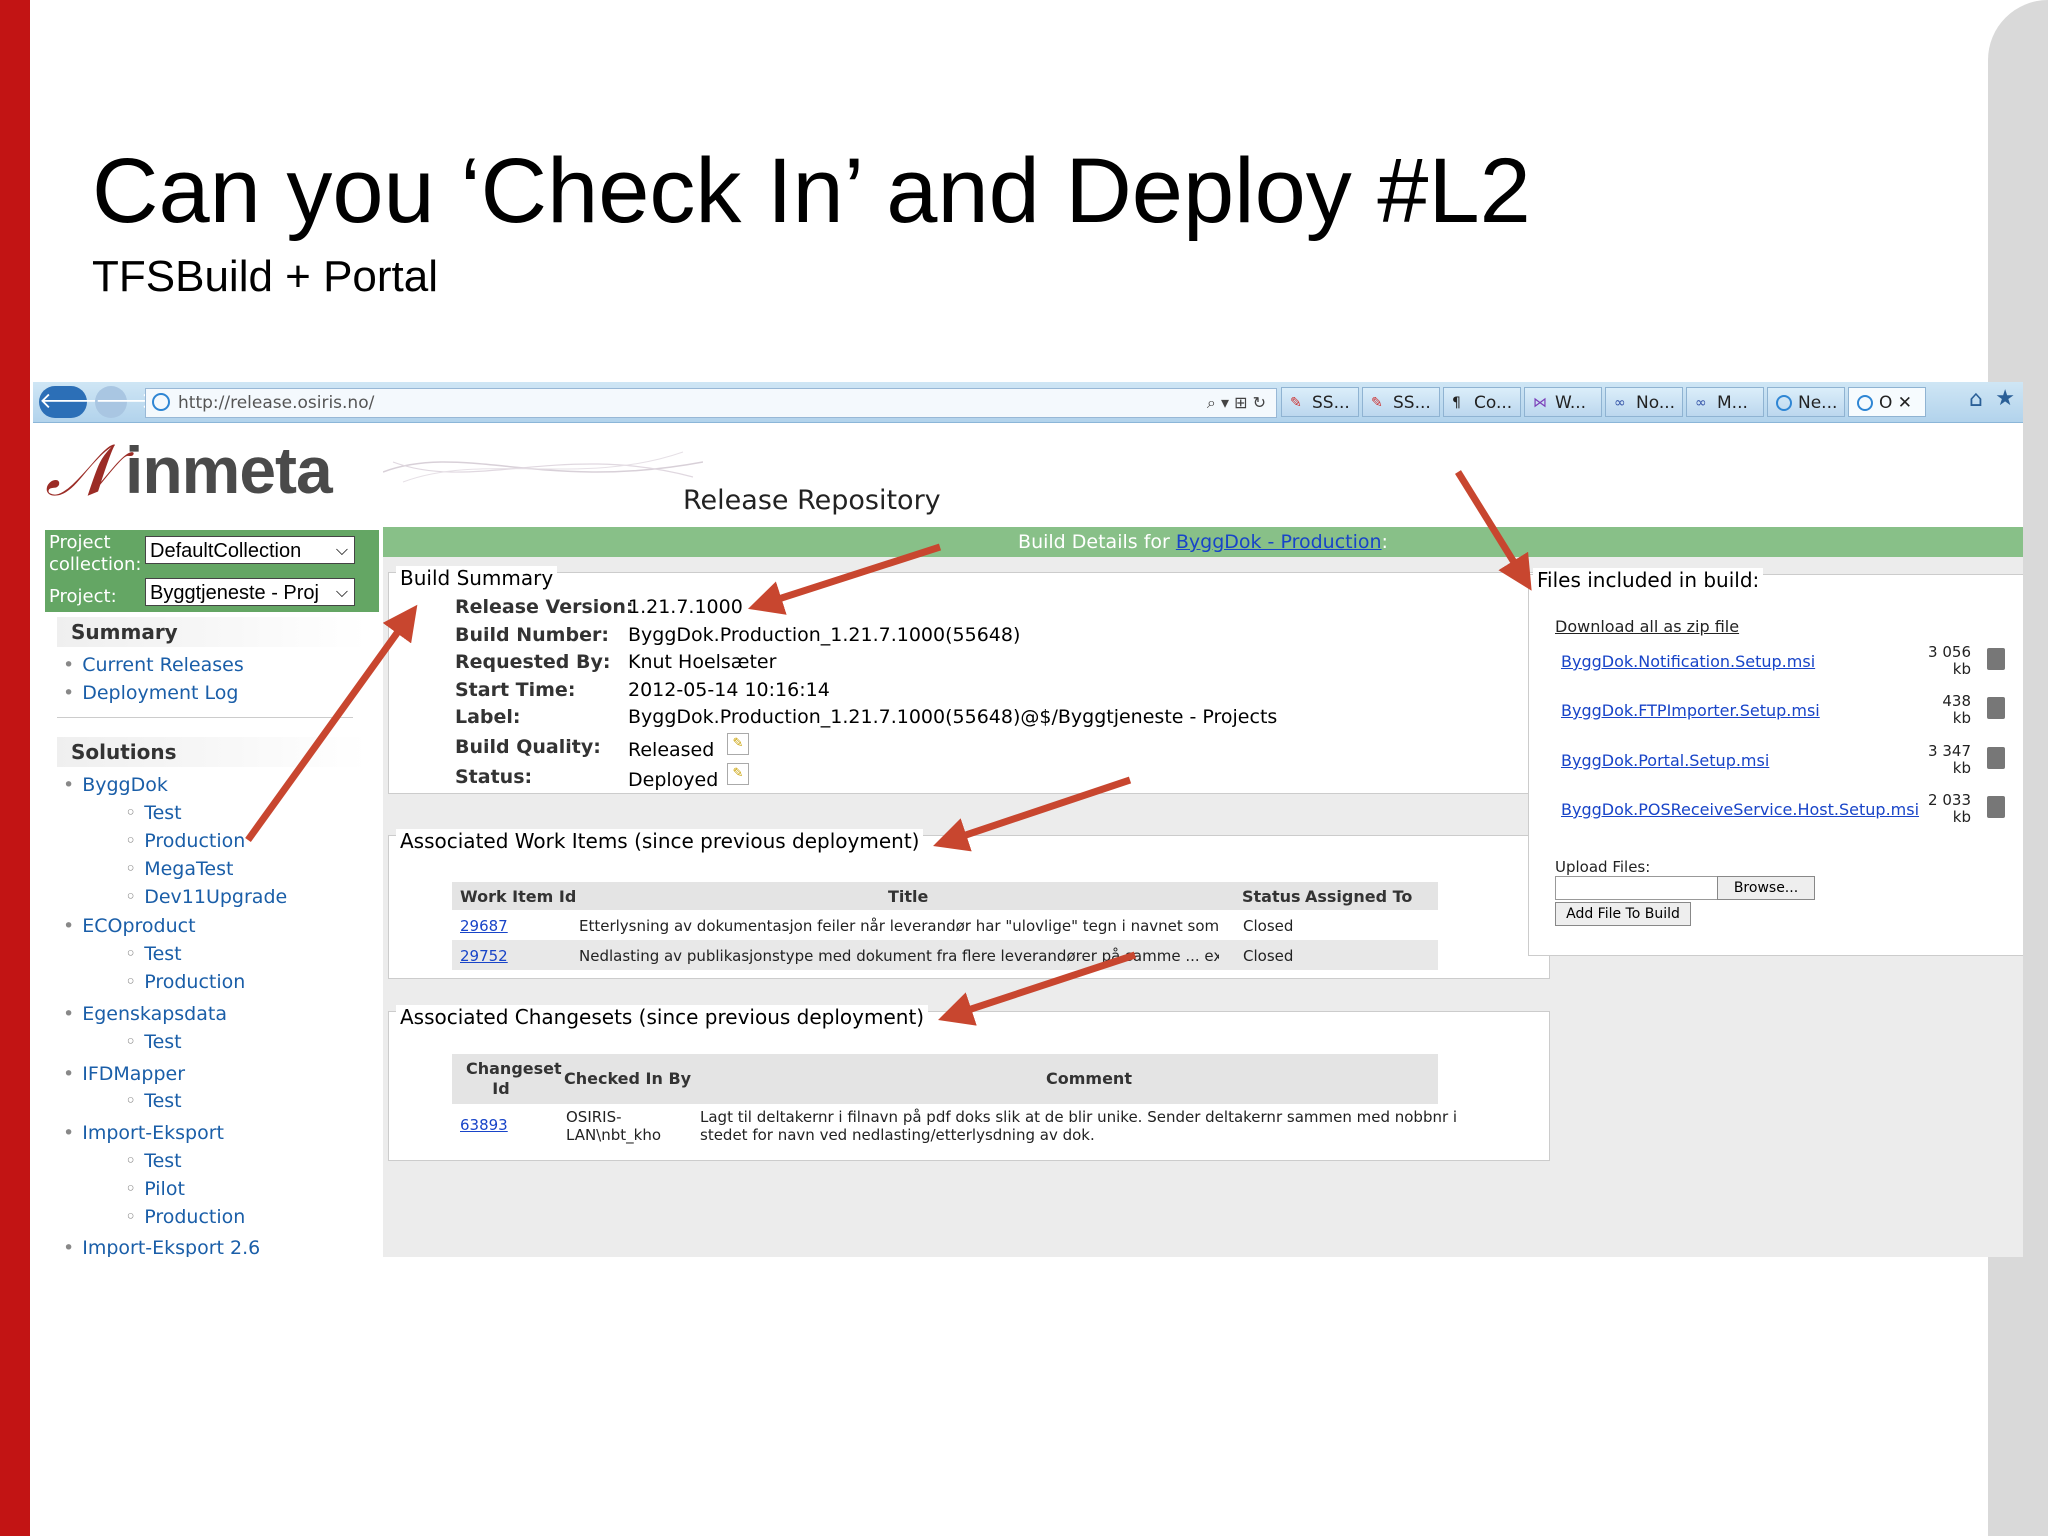  Describe the element at coordinates (1905, 403) in the screenshot. I see `close-tab-icon: ✕` at that location.